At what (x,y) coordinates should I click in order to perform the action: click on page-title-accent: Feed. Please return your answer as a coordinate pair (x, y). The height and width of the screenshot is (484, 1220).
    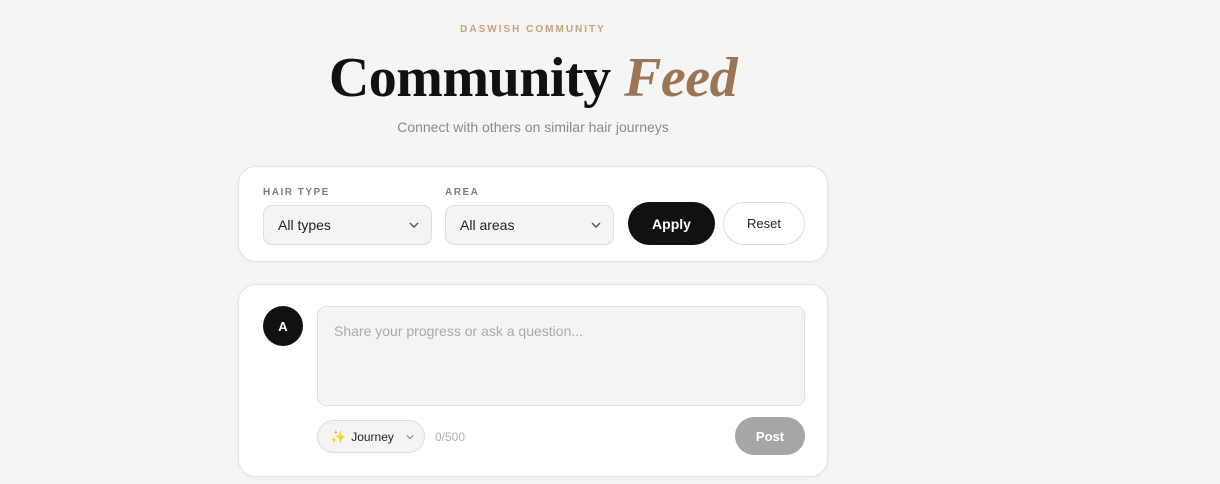
    Looking at the image, I should click on (681, 78).